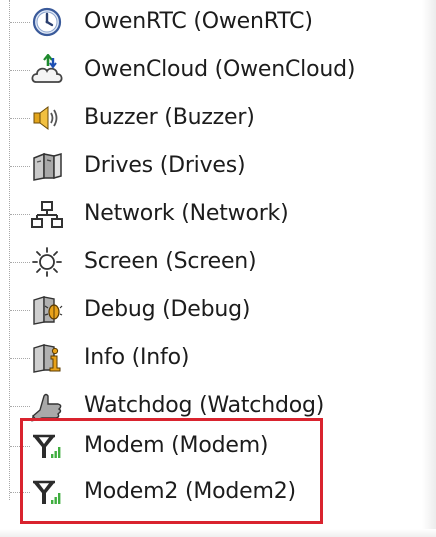 This screenshot has height=537, width=436. I want to click on tree-item-label: Buzzer (Buzzer), so click(169, 117).